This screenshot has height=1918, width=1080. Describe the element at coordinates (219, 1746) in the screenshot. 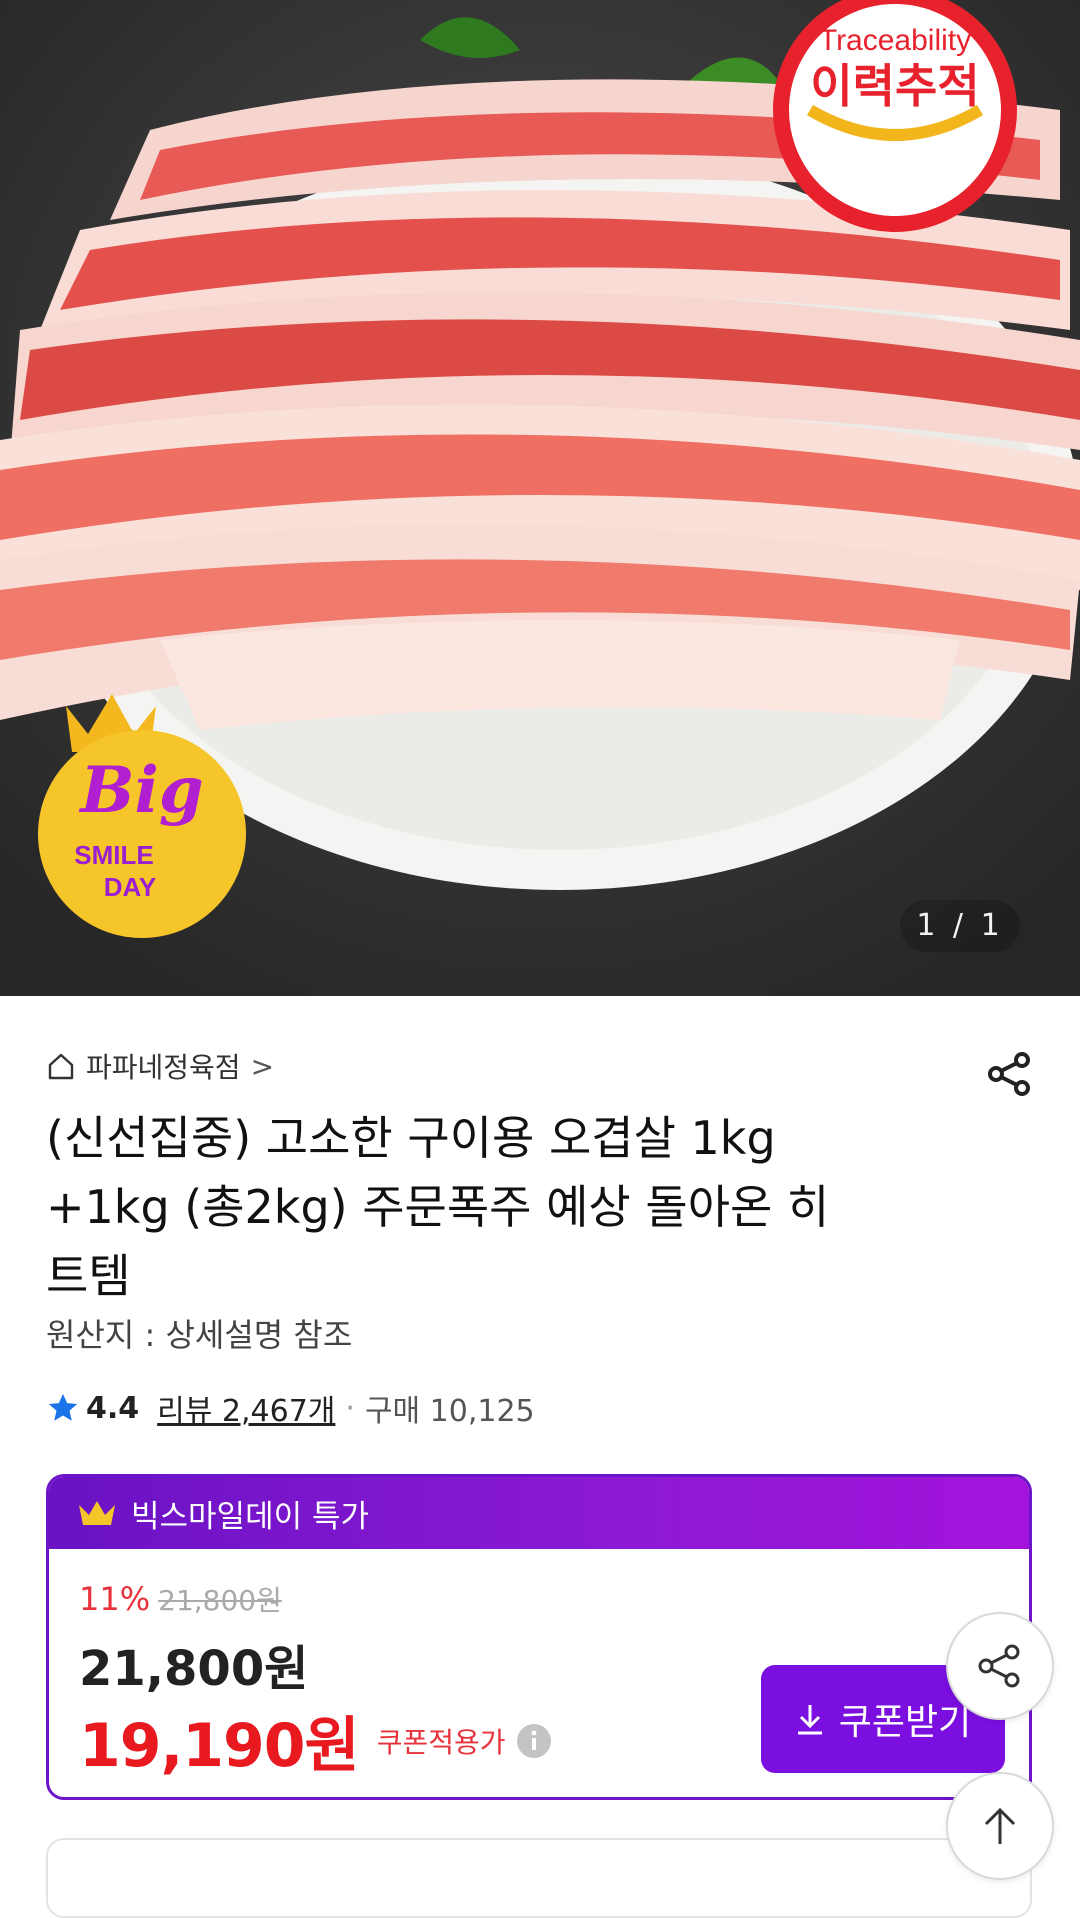

I see `coupon-price: 19,190원` at that location.